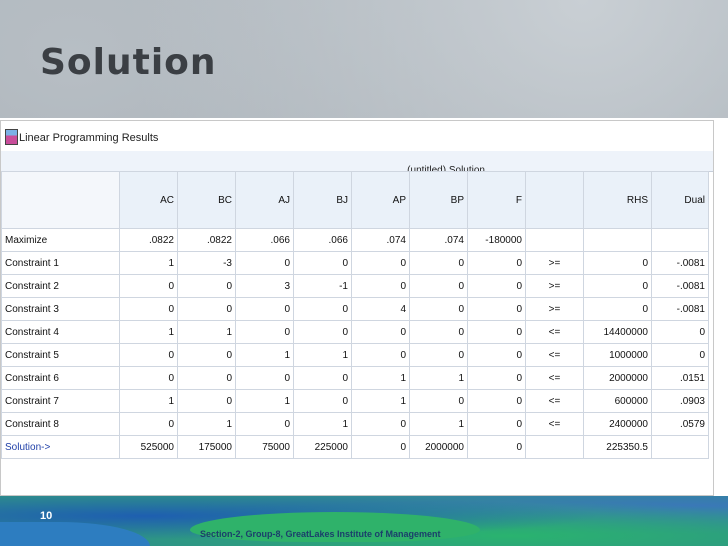 Image resolution: width=728 pixels, height=546 pixels. Describe the element at coordinates (617, 424) in the screenshot. I see `table-cell: 2400000` at that location.